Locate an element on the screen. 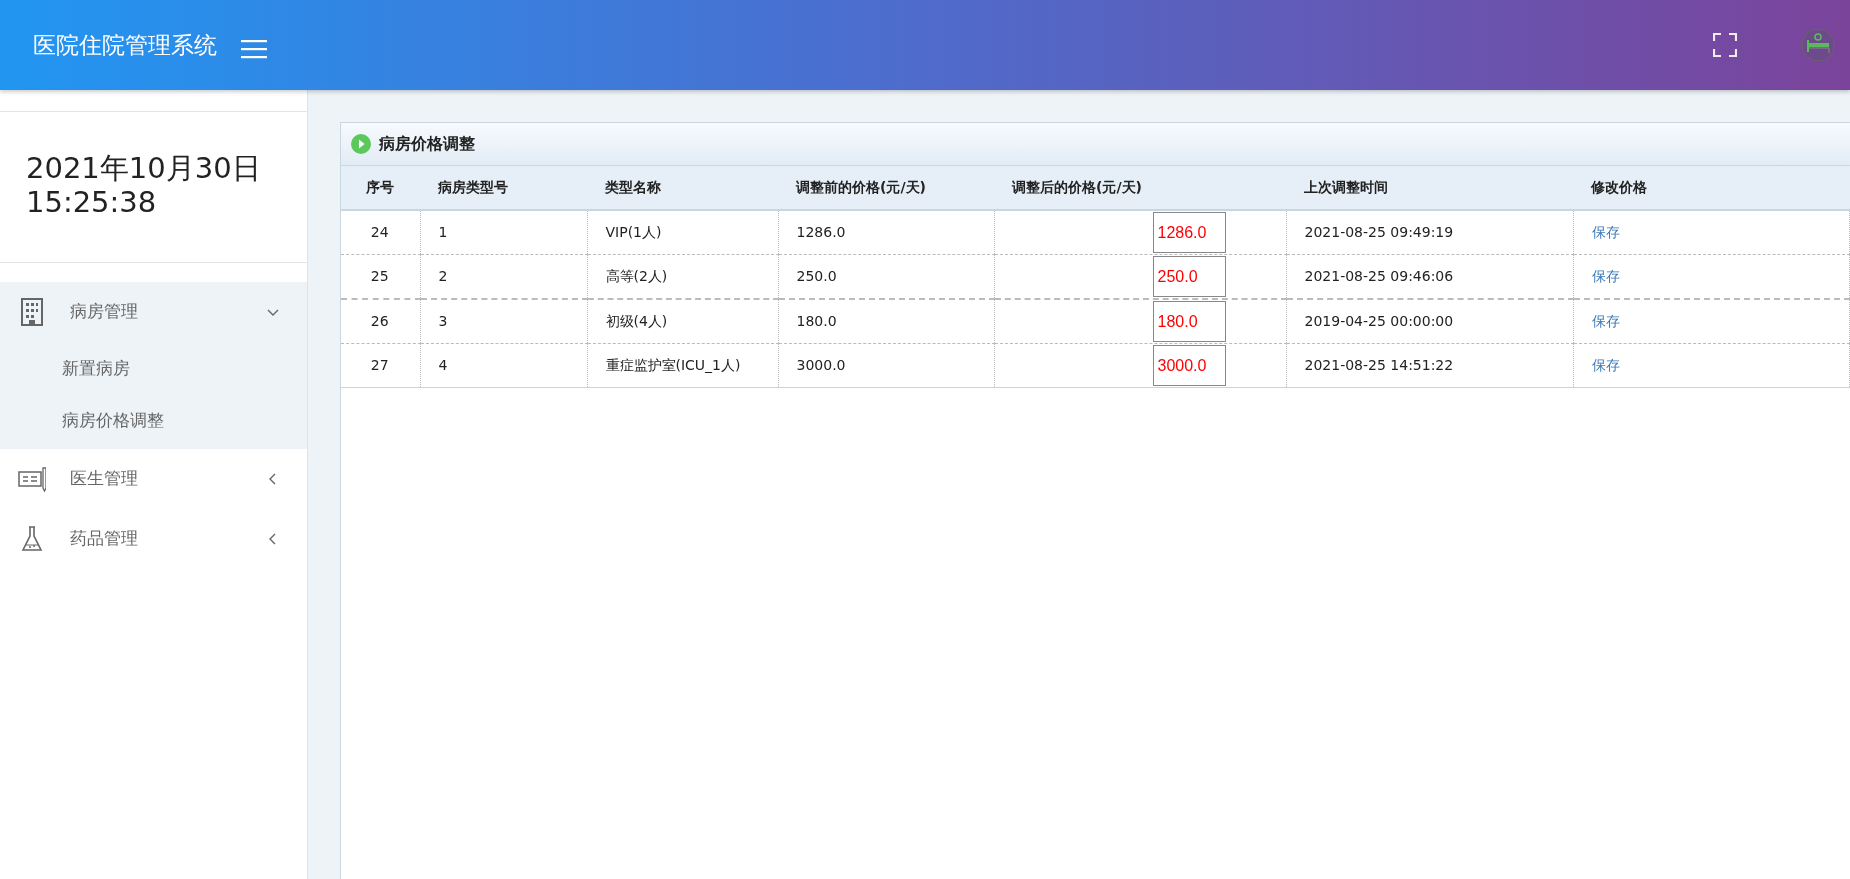 The width and height of the screenshot is (1850, 879). table-cell: 重症监护室(ICU_1人) is located at coordinates (682, 365).